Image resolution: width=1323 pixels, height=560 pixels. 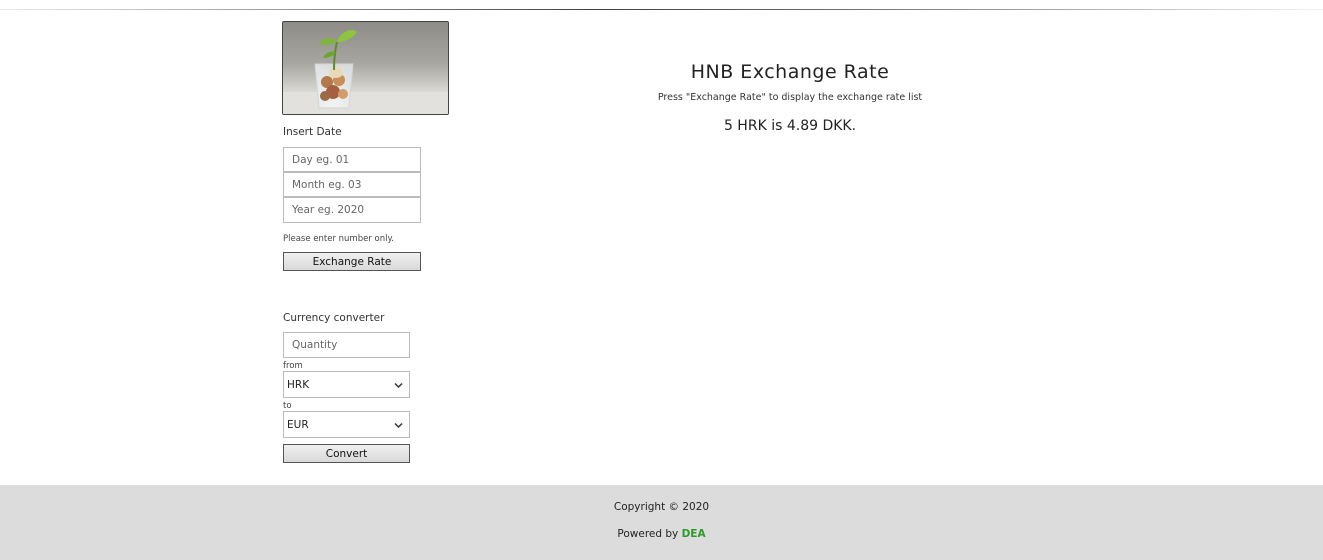 What do you see at coordinates (661, 507) in the screenshot?
I see `copyright-text: Copyright © 2020` at bounding box center [661, 507].